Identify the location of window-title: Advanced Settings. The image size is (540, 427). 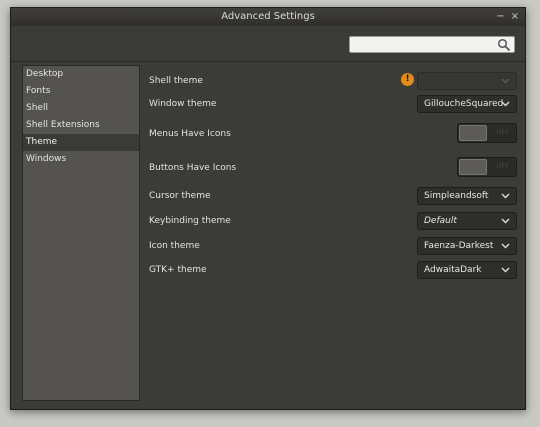
(268, 16).